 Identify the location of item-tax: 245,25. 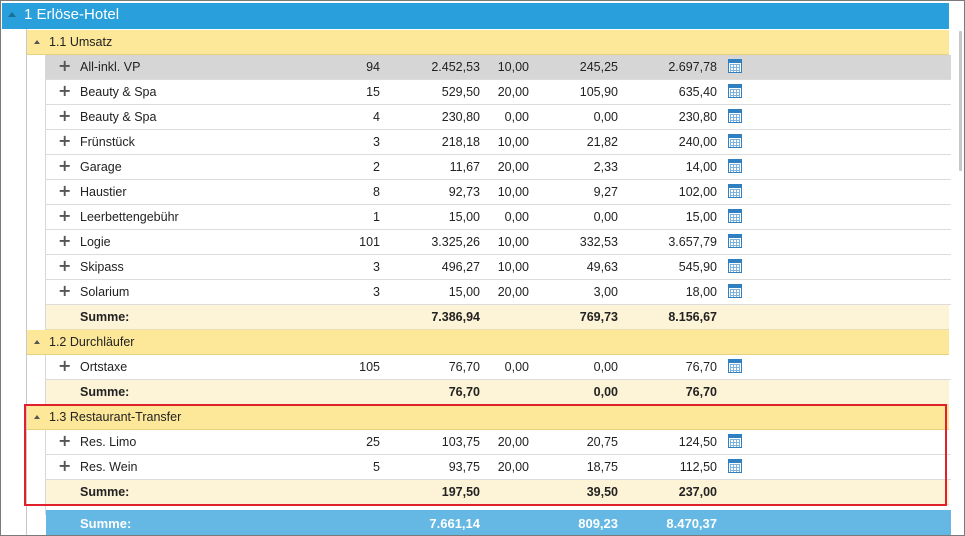
(598, 67).